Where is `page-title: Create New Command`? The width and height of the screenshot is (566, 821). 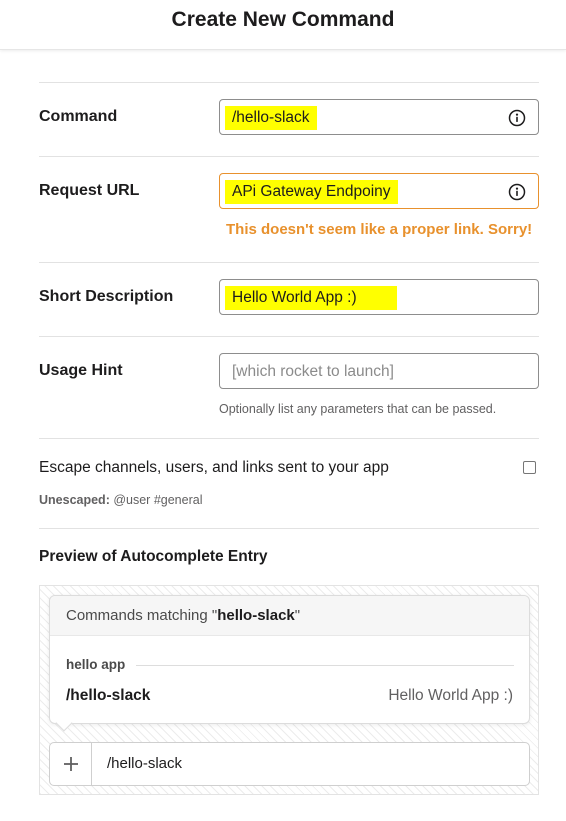
page-title: Create New Command is located at coordinates (283, 19).